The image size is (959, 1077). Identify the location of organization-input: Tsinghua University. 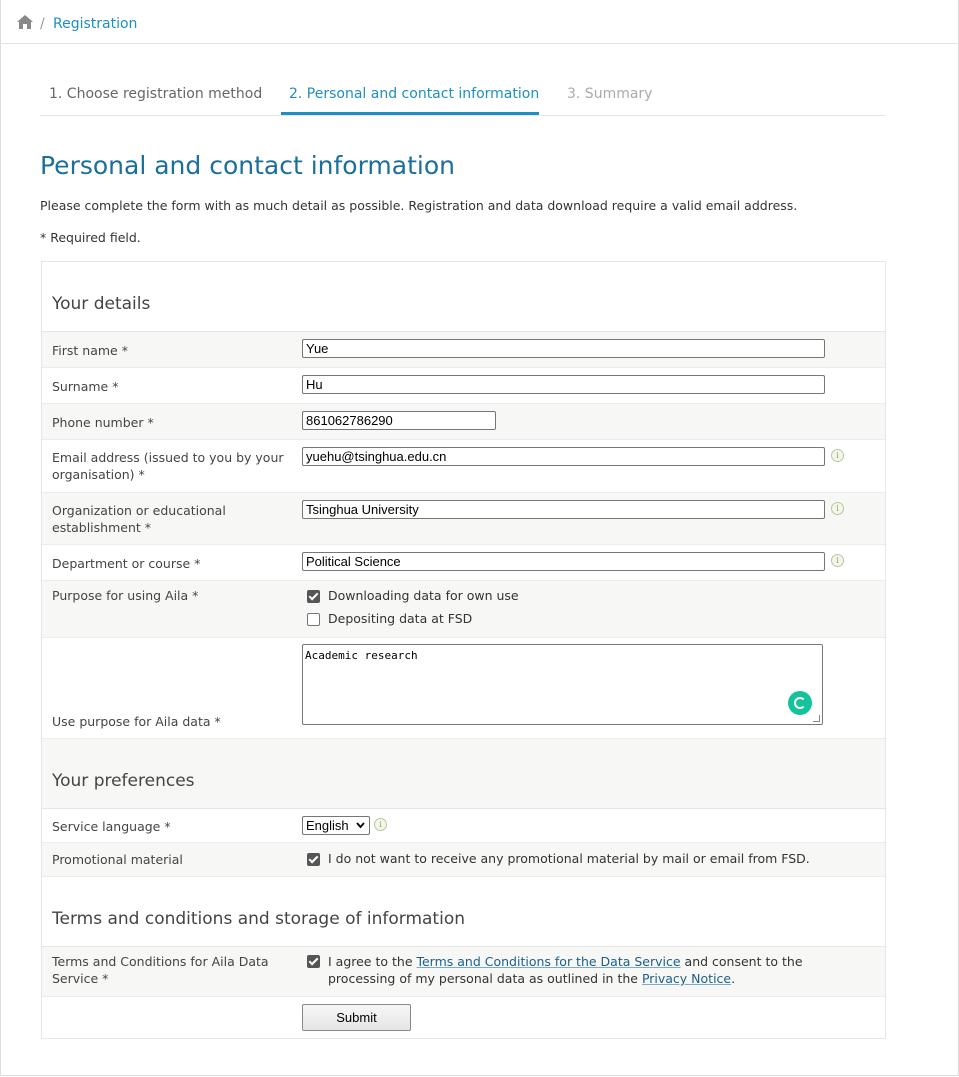
(563, 509).